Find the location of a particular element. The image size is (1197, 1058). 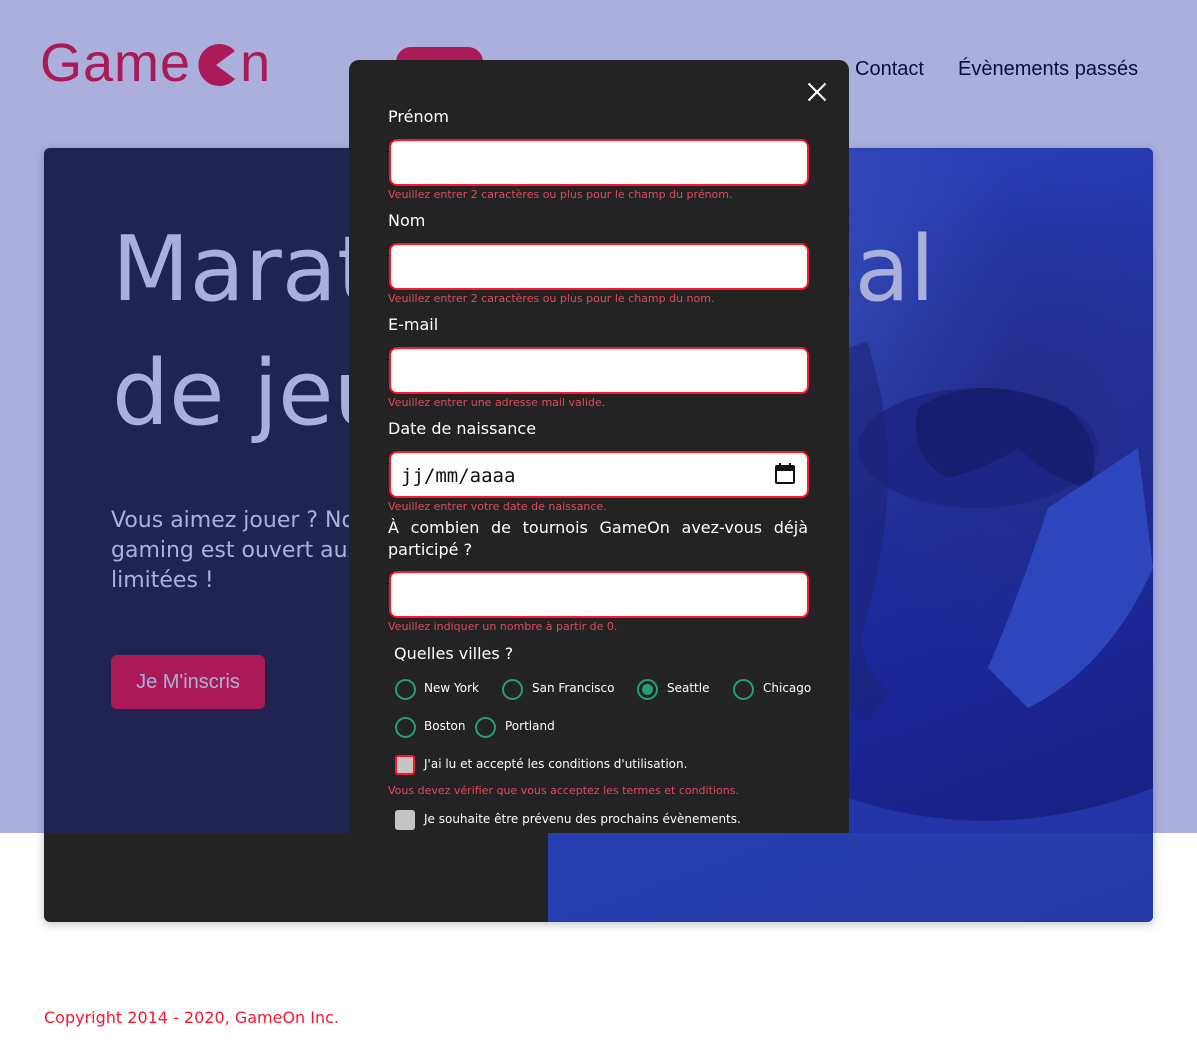

email-error: Veuillez entrer une adresse mail valide. is located at coordinates (497, 402).